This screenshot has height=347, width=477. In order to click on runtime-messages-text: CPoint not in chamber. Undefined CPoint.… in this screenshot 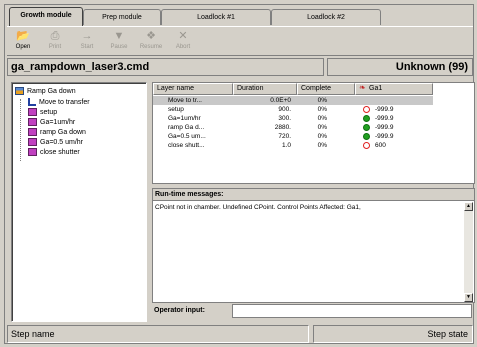, I will do `click(305, 207)`.